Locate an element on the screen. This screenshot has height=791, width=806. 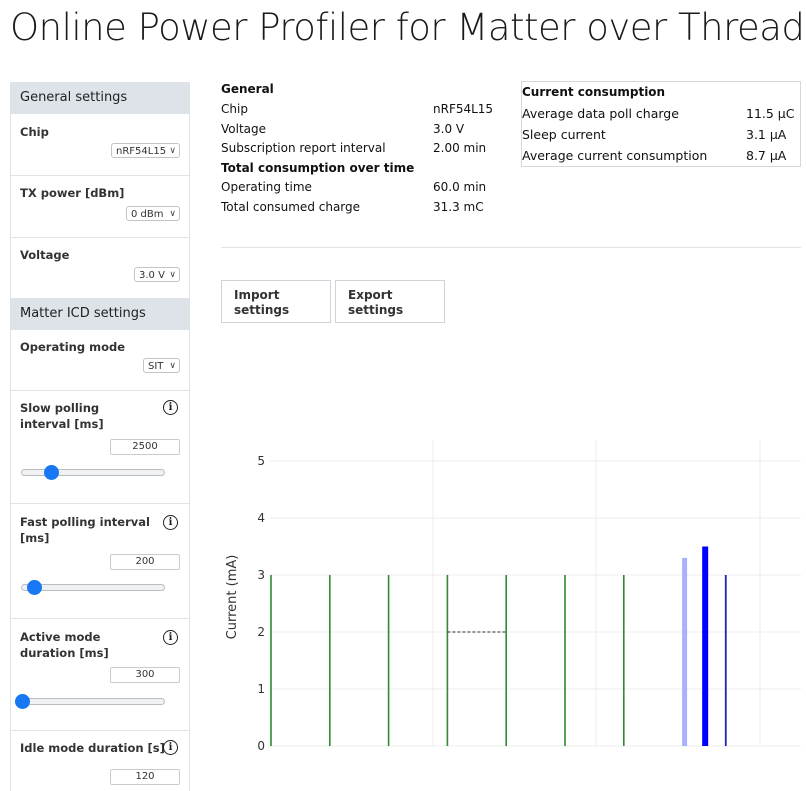
y-axis-label: Current (mA) is located at coordinates (232, 597).